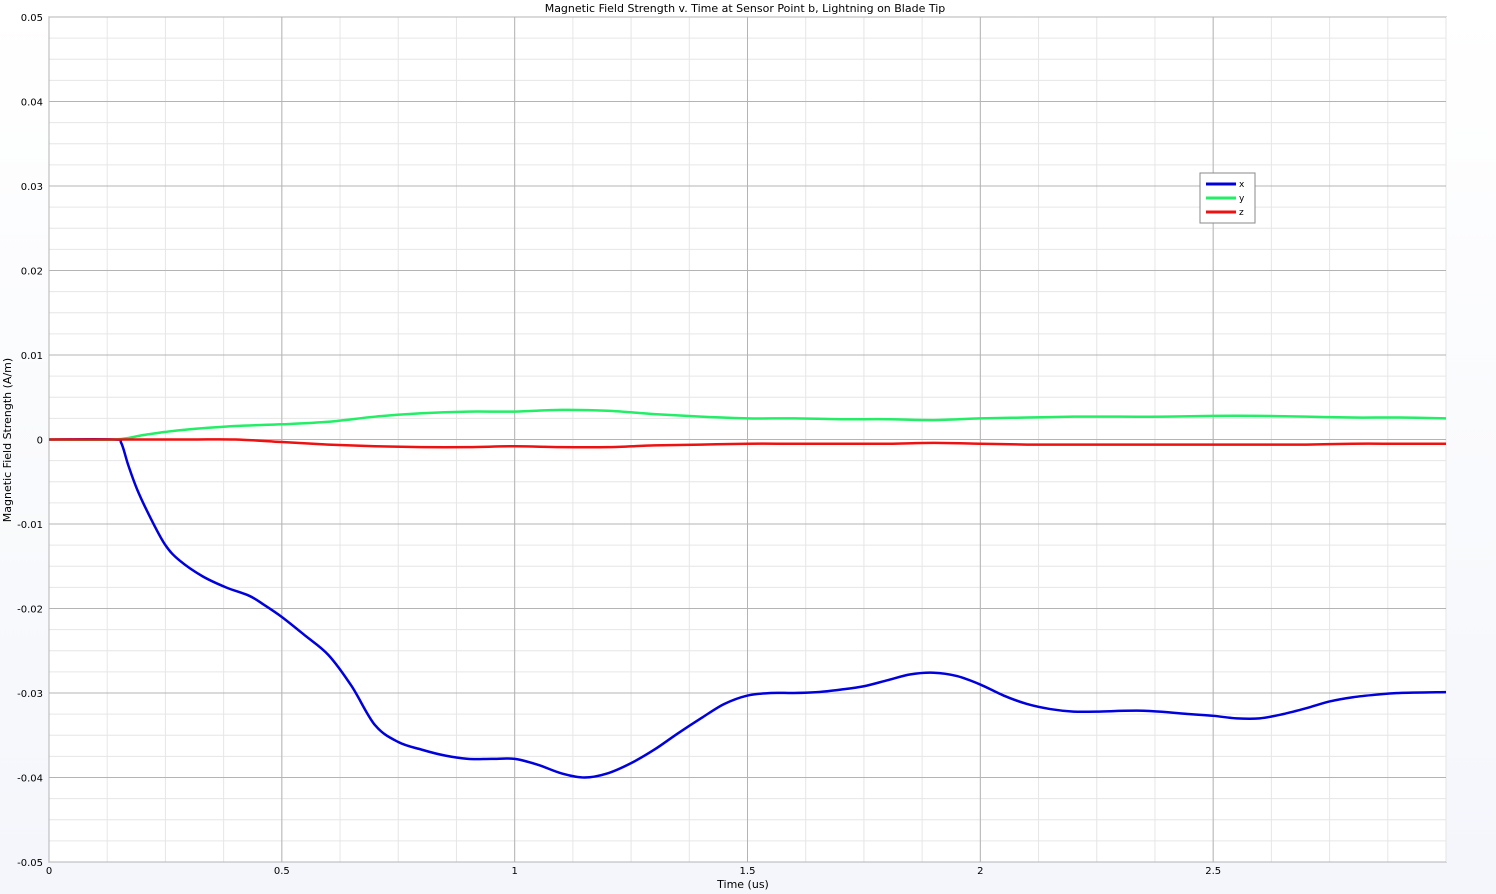  What do you see at coordinates (1213, 871) in the screenshot?
I see `x-tick-label: 2.5` at bounding box center [1213, 871].